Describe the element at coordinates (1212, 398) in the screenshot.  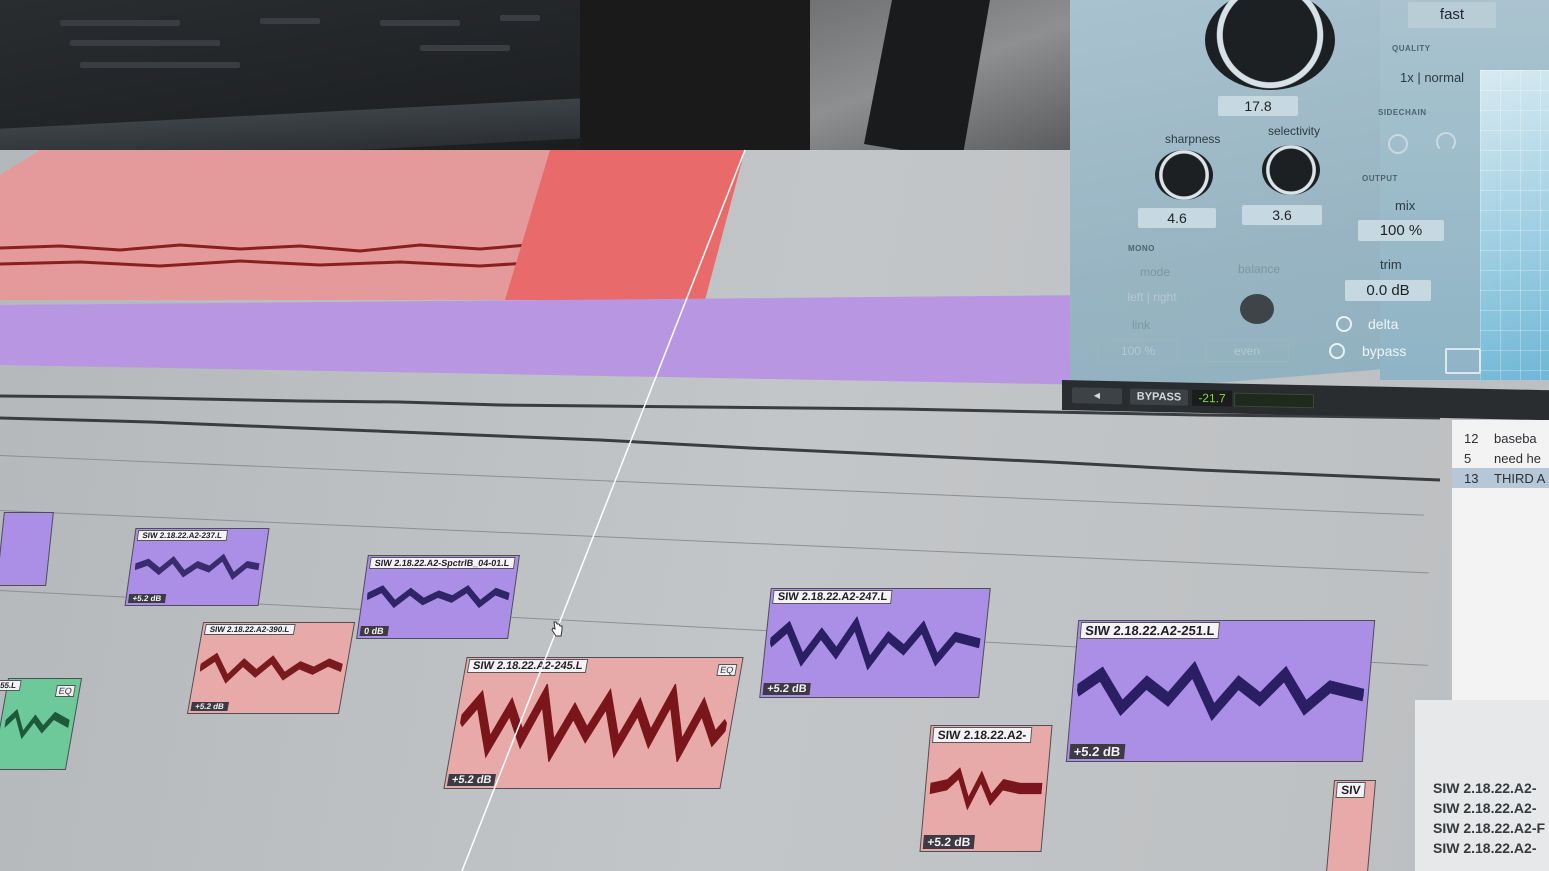
I see `meter-value: -21.7` at that location.